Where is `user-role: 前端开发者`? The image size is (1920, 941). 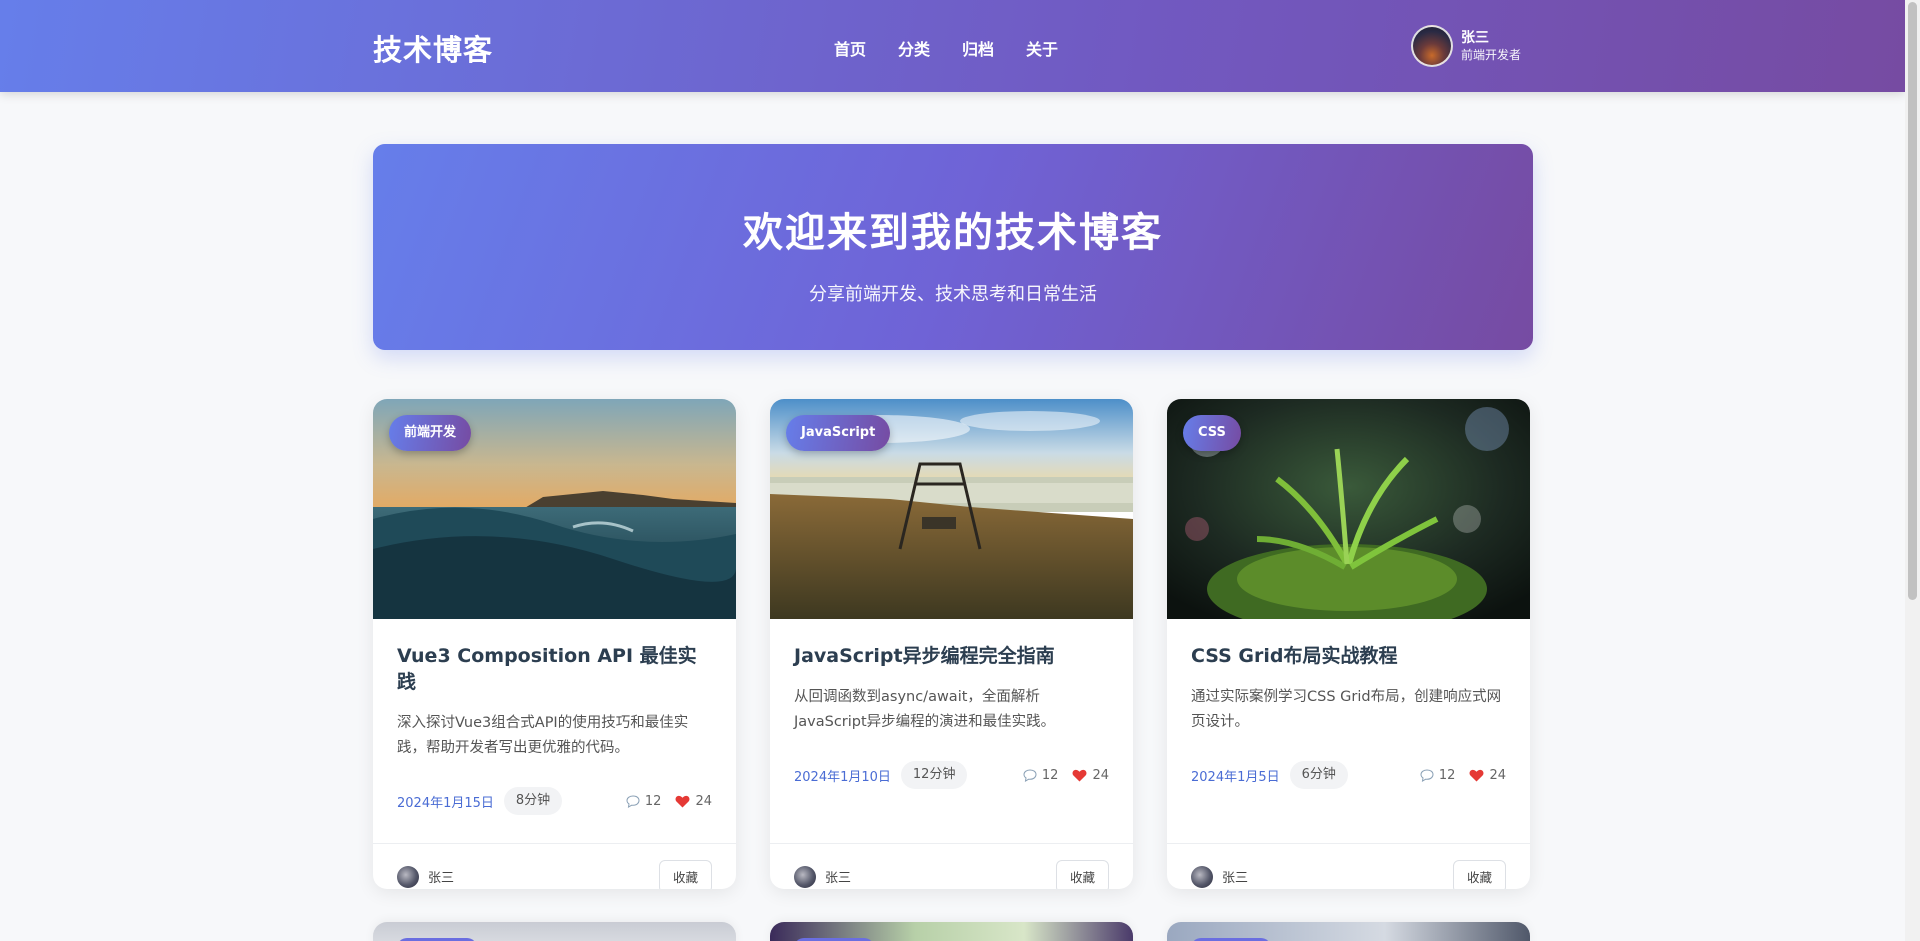
user-role: 前端开发者 is located at coordinates (1491, 54).